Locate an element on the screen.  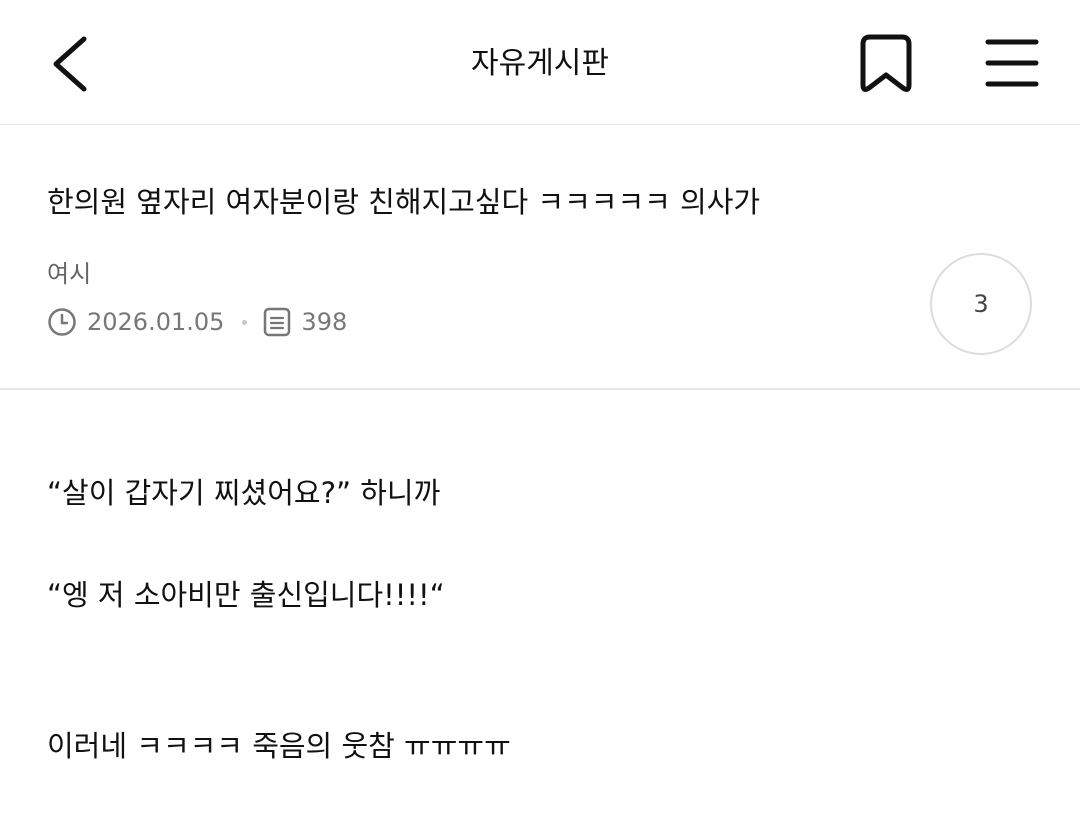
content-line-2: “엥 저 소아비만 출신입니다!!!!“ is located at coordinates (246, 595).